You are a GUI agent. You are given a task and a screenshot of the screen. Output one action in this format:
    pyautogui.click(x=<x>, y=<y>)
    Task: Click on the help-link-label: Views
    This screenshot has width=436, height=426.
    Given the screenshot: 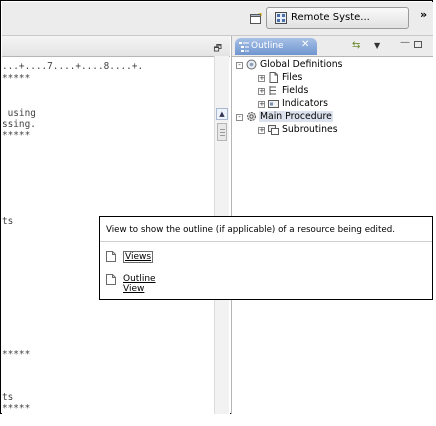 What is the action you would take?
    pyautogui.click(x=138, y=257)
    